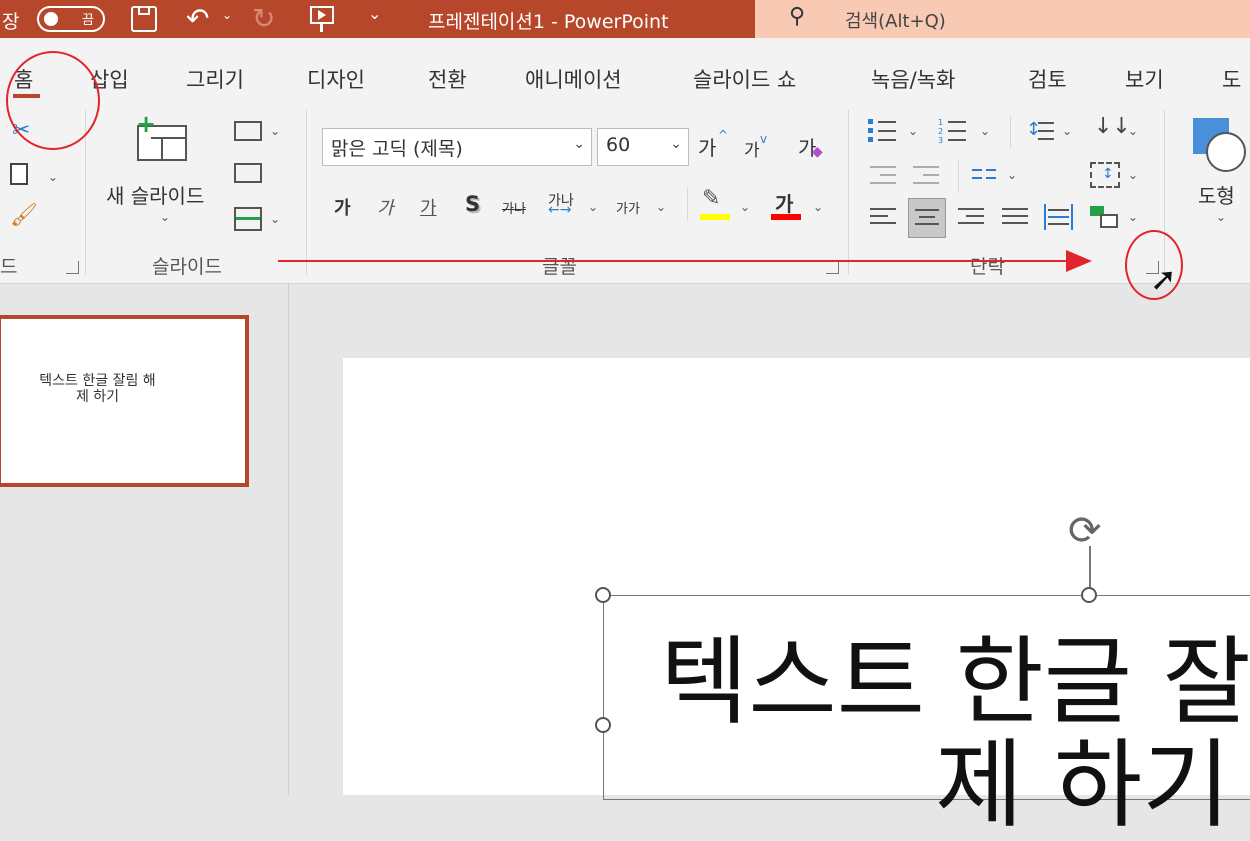 The width and height of the screenshot is (1250, 841). Describe the element at coordinates (1112, 126) in the screenshot. I see `text-direction-icon: ↓↓` at that location.